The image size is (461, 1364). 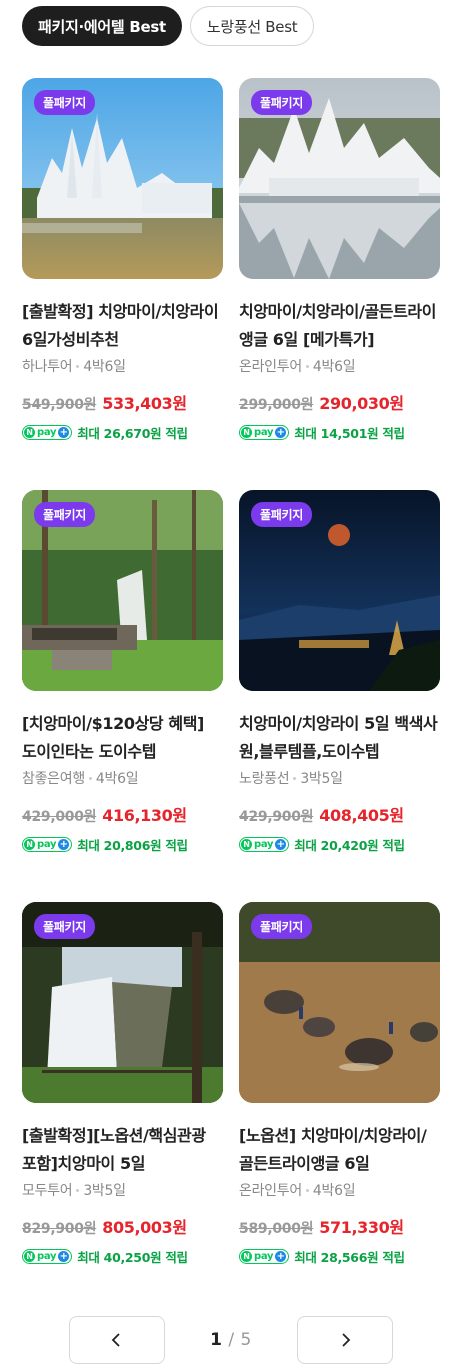 I want to click on next-page-button, so click(x=345, y=1340).